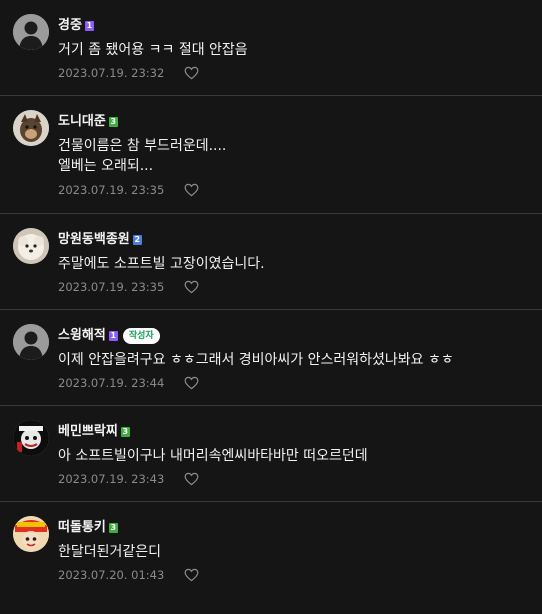 The width and height of the screenshot is (542, 614). I want to click on comment-nickname: 도니대준, so click(82, 122).